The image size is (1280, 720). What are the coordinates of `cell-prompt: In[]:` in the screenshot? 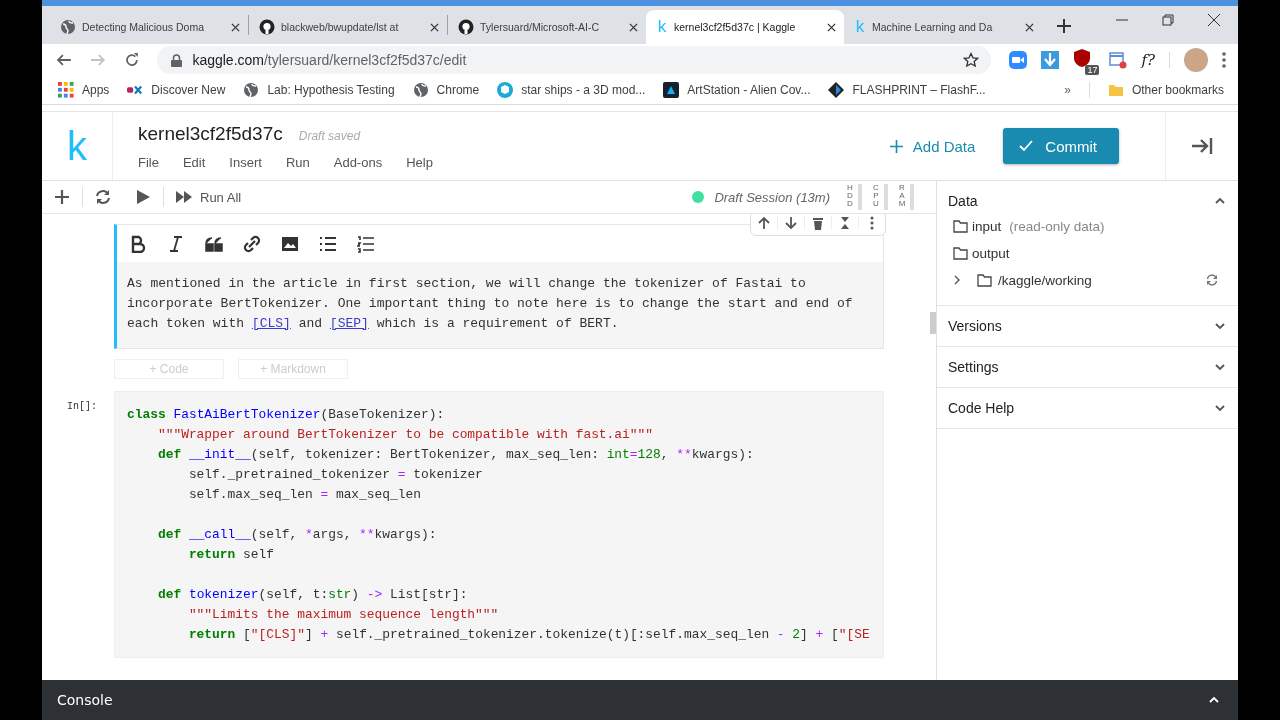 It's located at (82, 406).